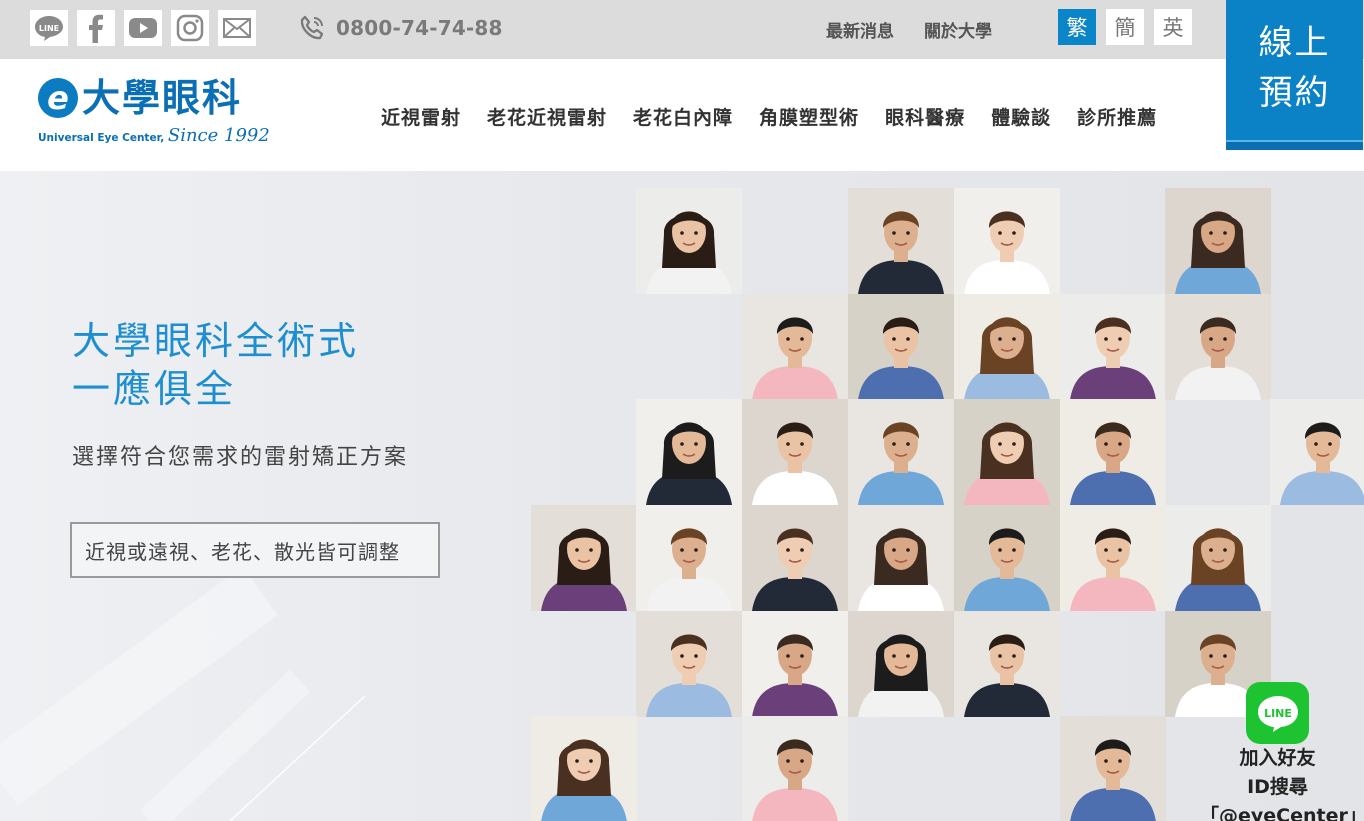  I want to click on top-bar: LINE 0800-74-74-88 最新消息 關於大學 繁 簡 英, so click(682, 29).